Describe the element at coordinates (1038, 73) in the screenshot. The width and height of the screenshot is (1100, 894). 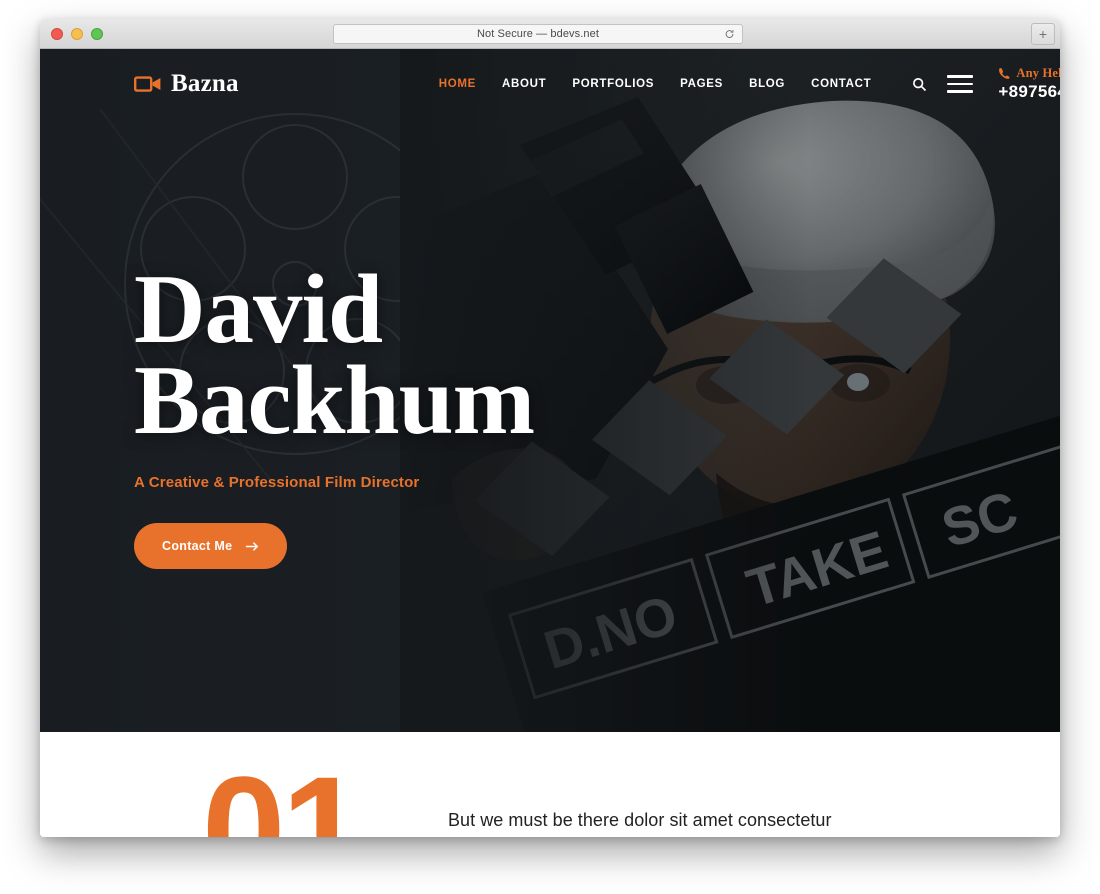
I see `help-label: Any Help ?` at that location.